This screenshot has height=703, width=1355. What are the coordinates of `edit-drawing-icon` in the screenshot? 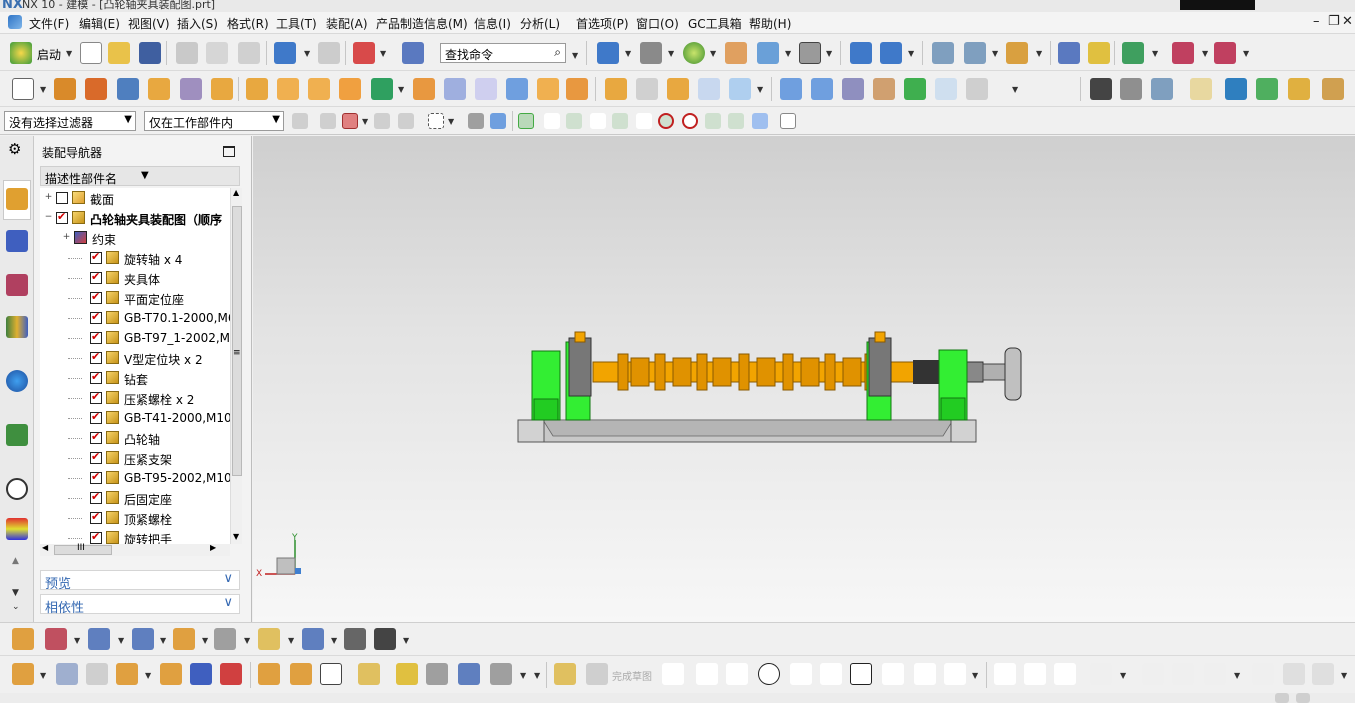 It's located at (23, 639).